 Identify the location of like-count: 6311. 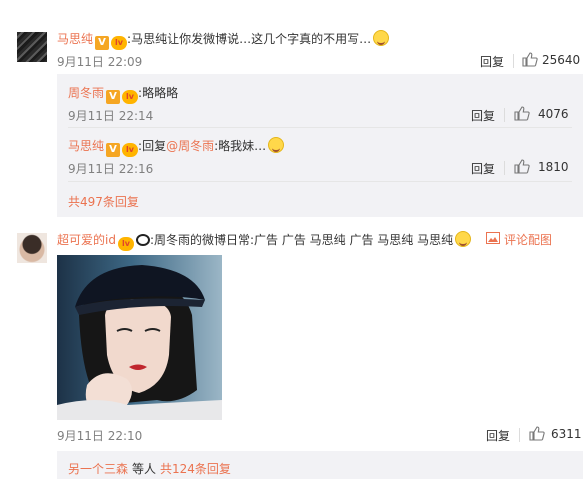
(566, 434).